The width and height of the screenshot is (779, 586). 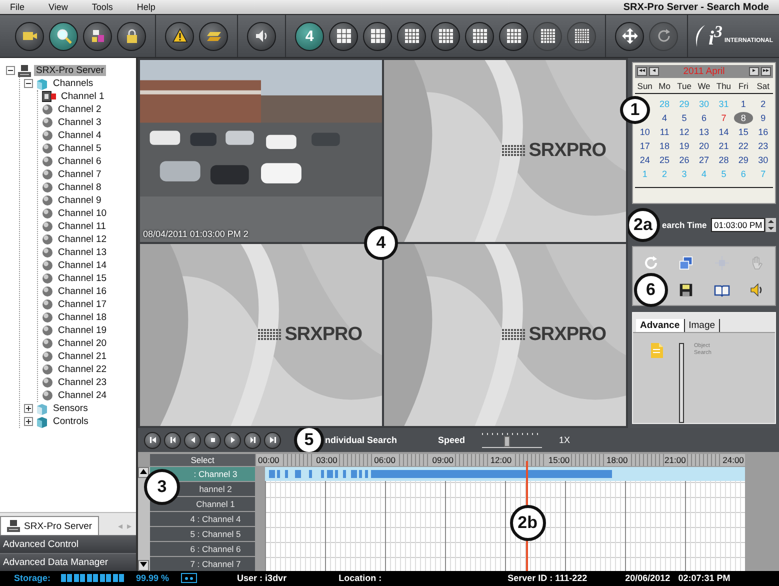 What do you see at coordinates (645, 160) in the screenshot?
I see `calendar-day: 24` at bounding box center [645, 160].